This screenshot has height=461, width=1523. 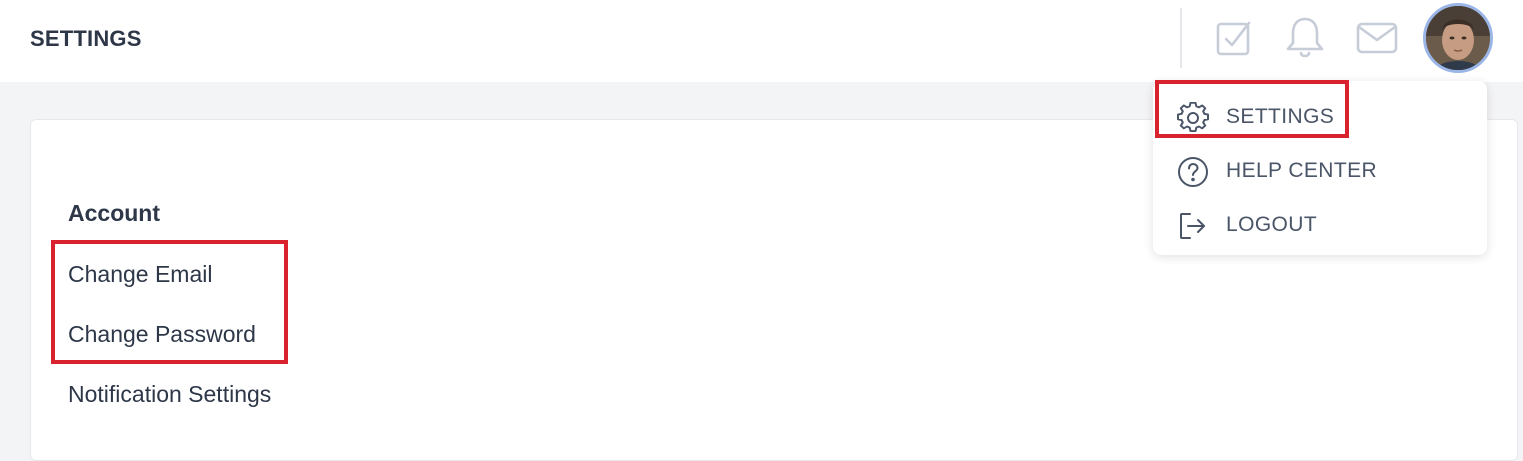 What do you see at coordinates (162, 334) in the screenshot?
I see `change-password-link: Change Password` at bounding box center [162, 334].